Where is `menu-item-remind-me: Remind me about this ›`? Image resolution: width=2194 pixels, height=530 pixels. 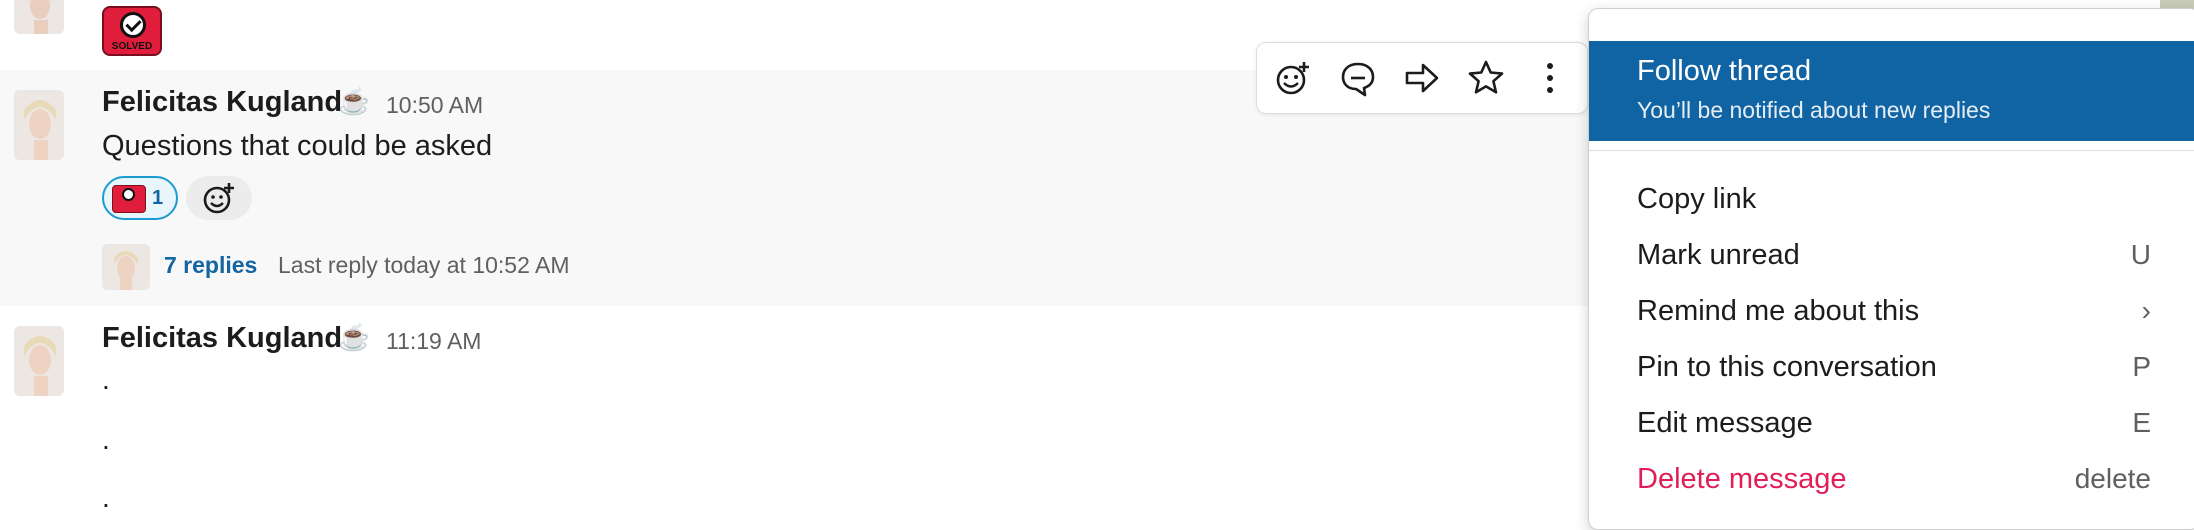
menu-item-remind-me: Remind me about this › is located at coordinates (1891, 311).